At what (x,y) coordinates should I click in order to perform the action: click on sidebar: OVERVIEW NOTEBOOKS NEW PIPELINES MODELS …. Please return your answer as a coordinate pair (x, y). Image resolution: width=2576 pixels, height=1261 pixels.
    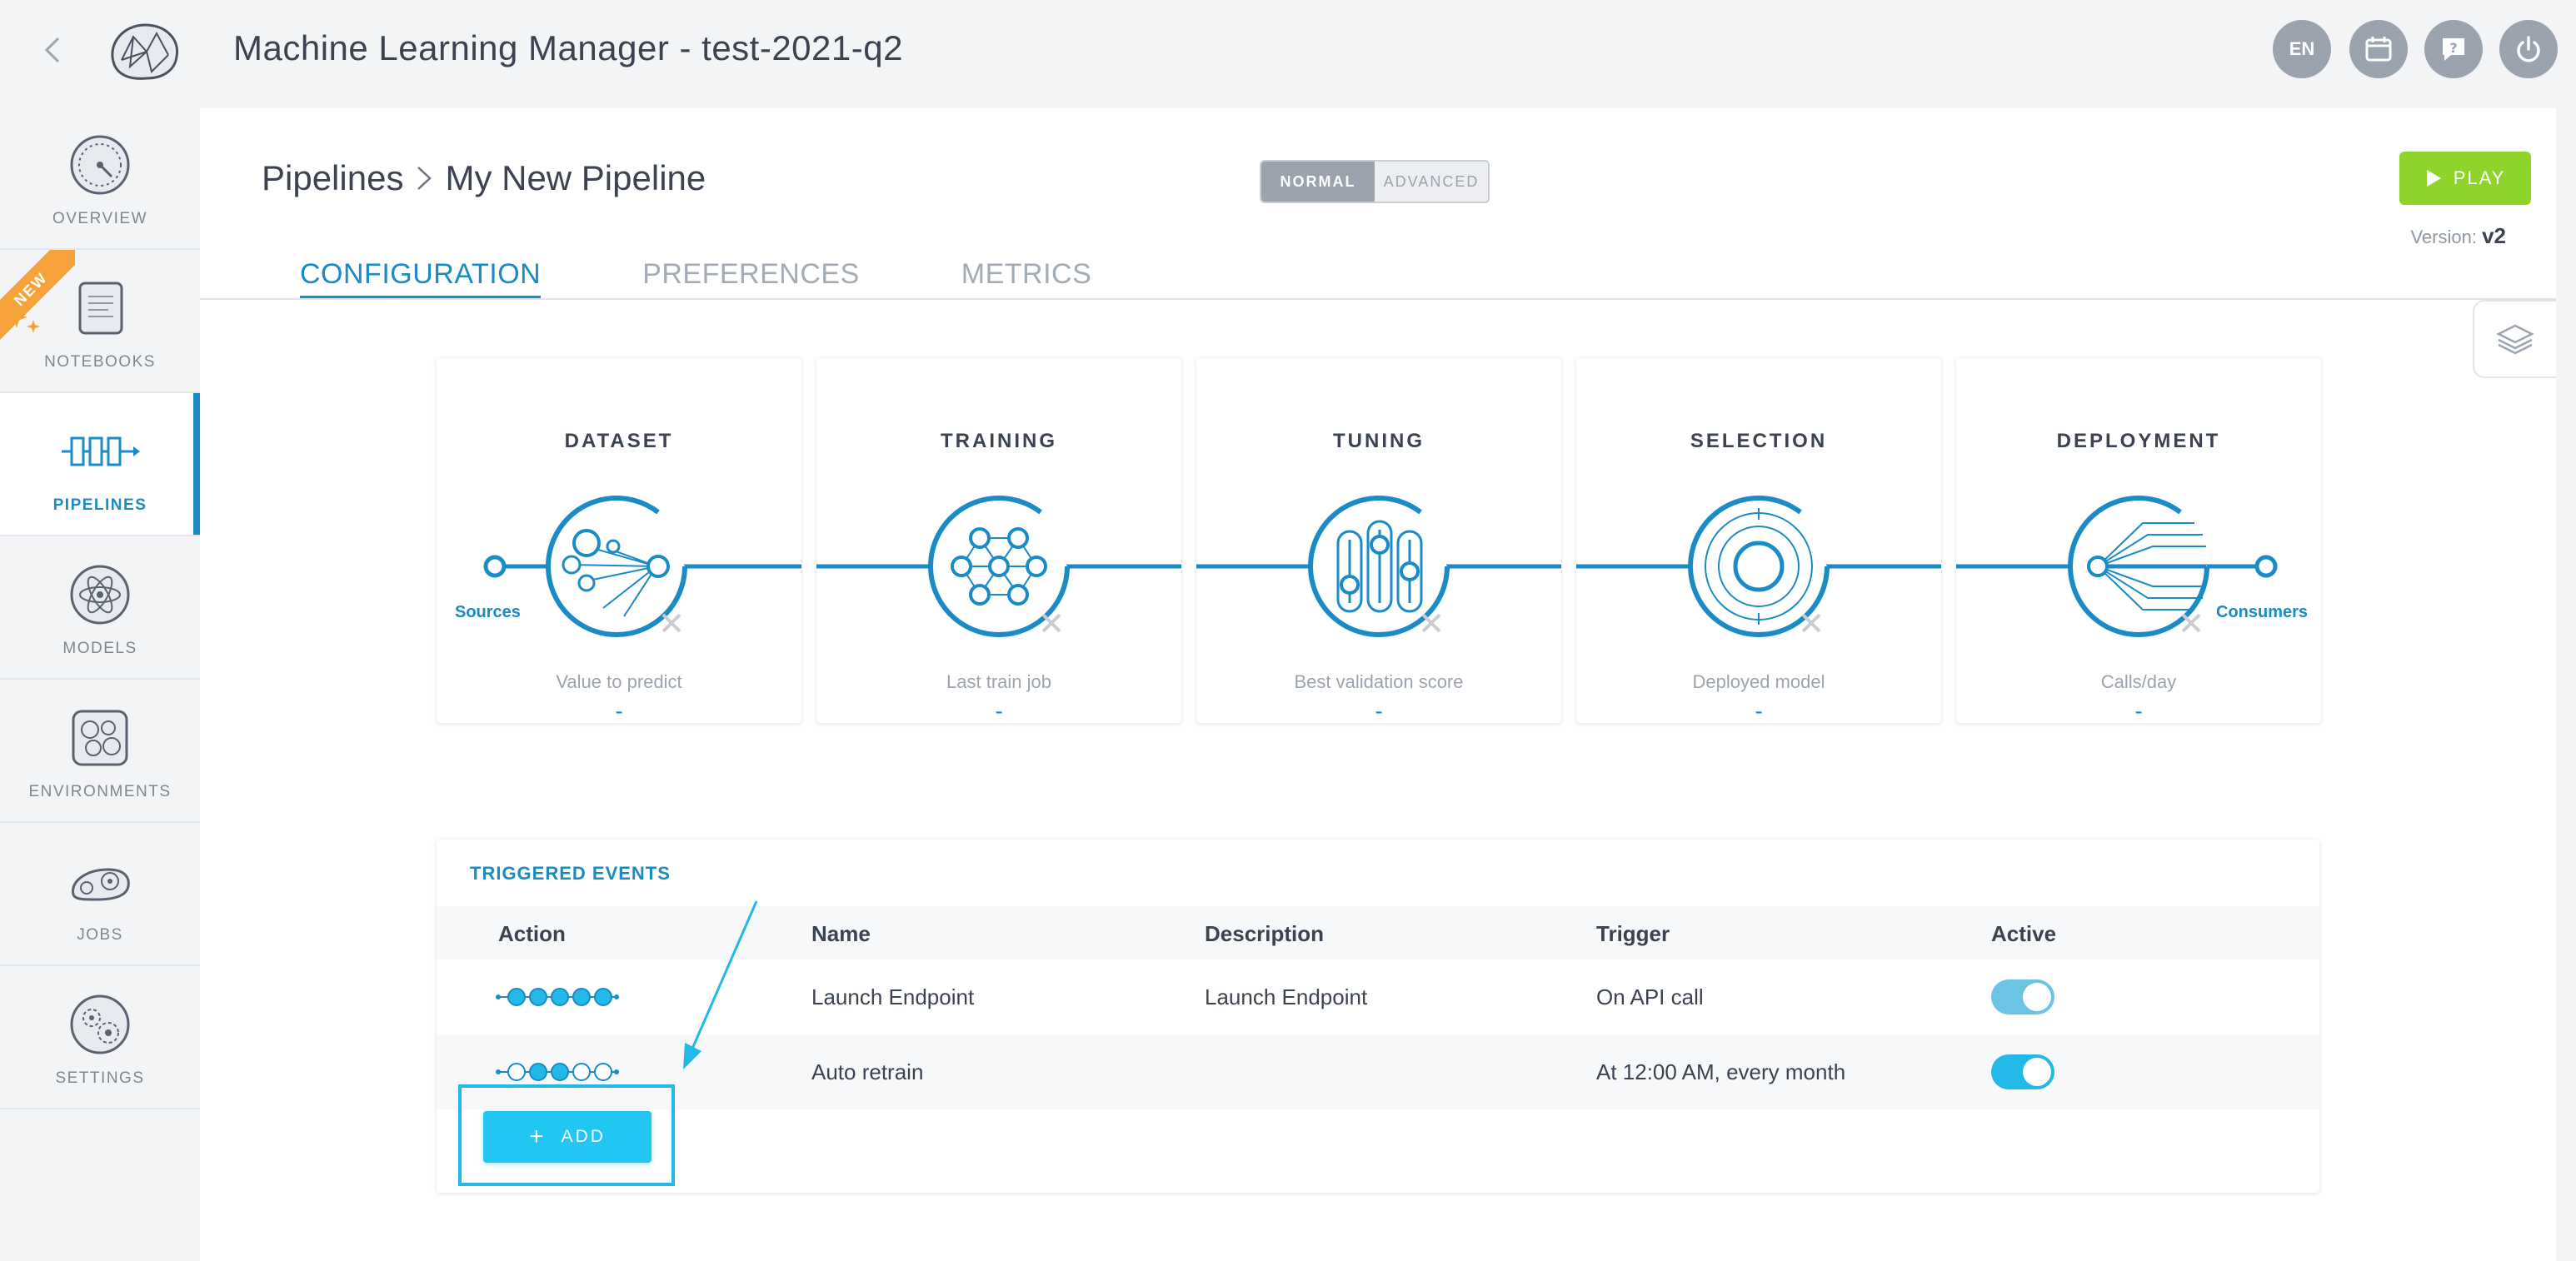
    Looking at the image, I should click on (100, 610).